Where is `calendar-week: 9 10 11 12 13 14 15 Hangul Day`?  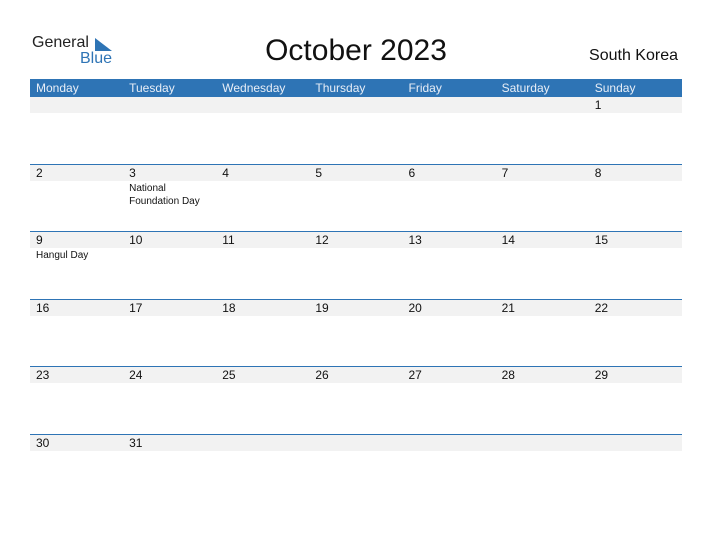 calendar-week: 9 10 11 12 13 14 15 Hangul Day is located at coordinates (356, 265).